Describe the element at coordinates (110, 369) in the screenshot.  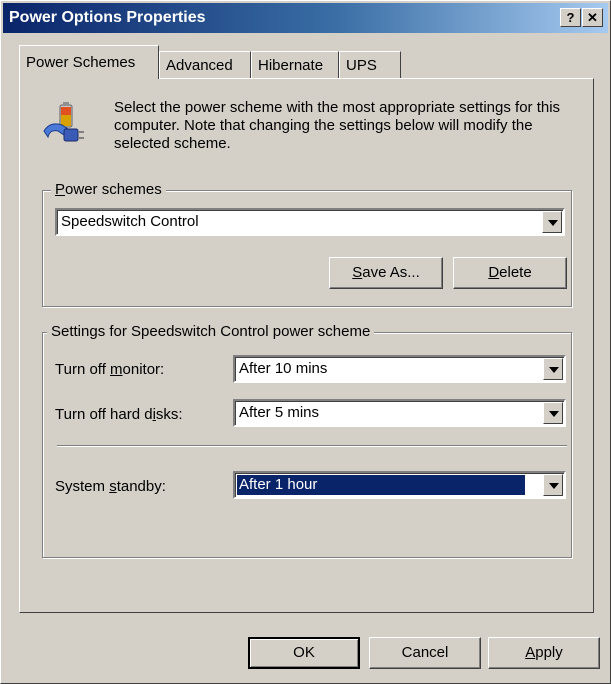
I see `monitor-label: Turn off monitor:` at that location.